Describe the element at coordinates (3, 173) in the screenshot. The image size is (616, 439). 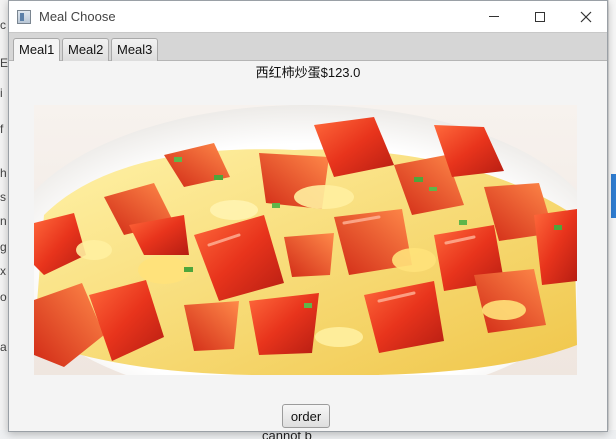
I see `bg-fragment: h` at that location.